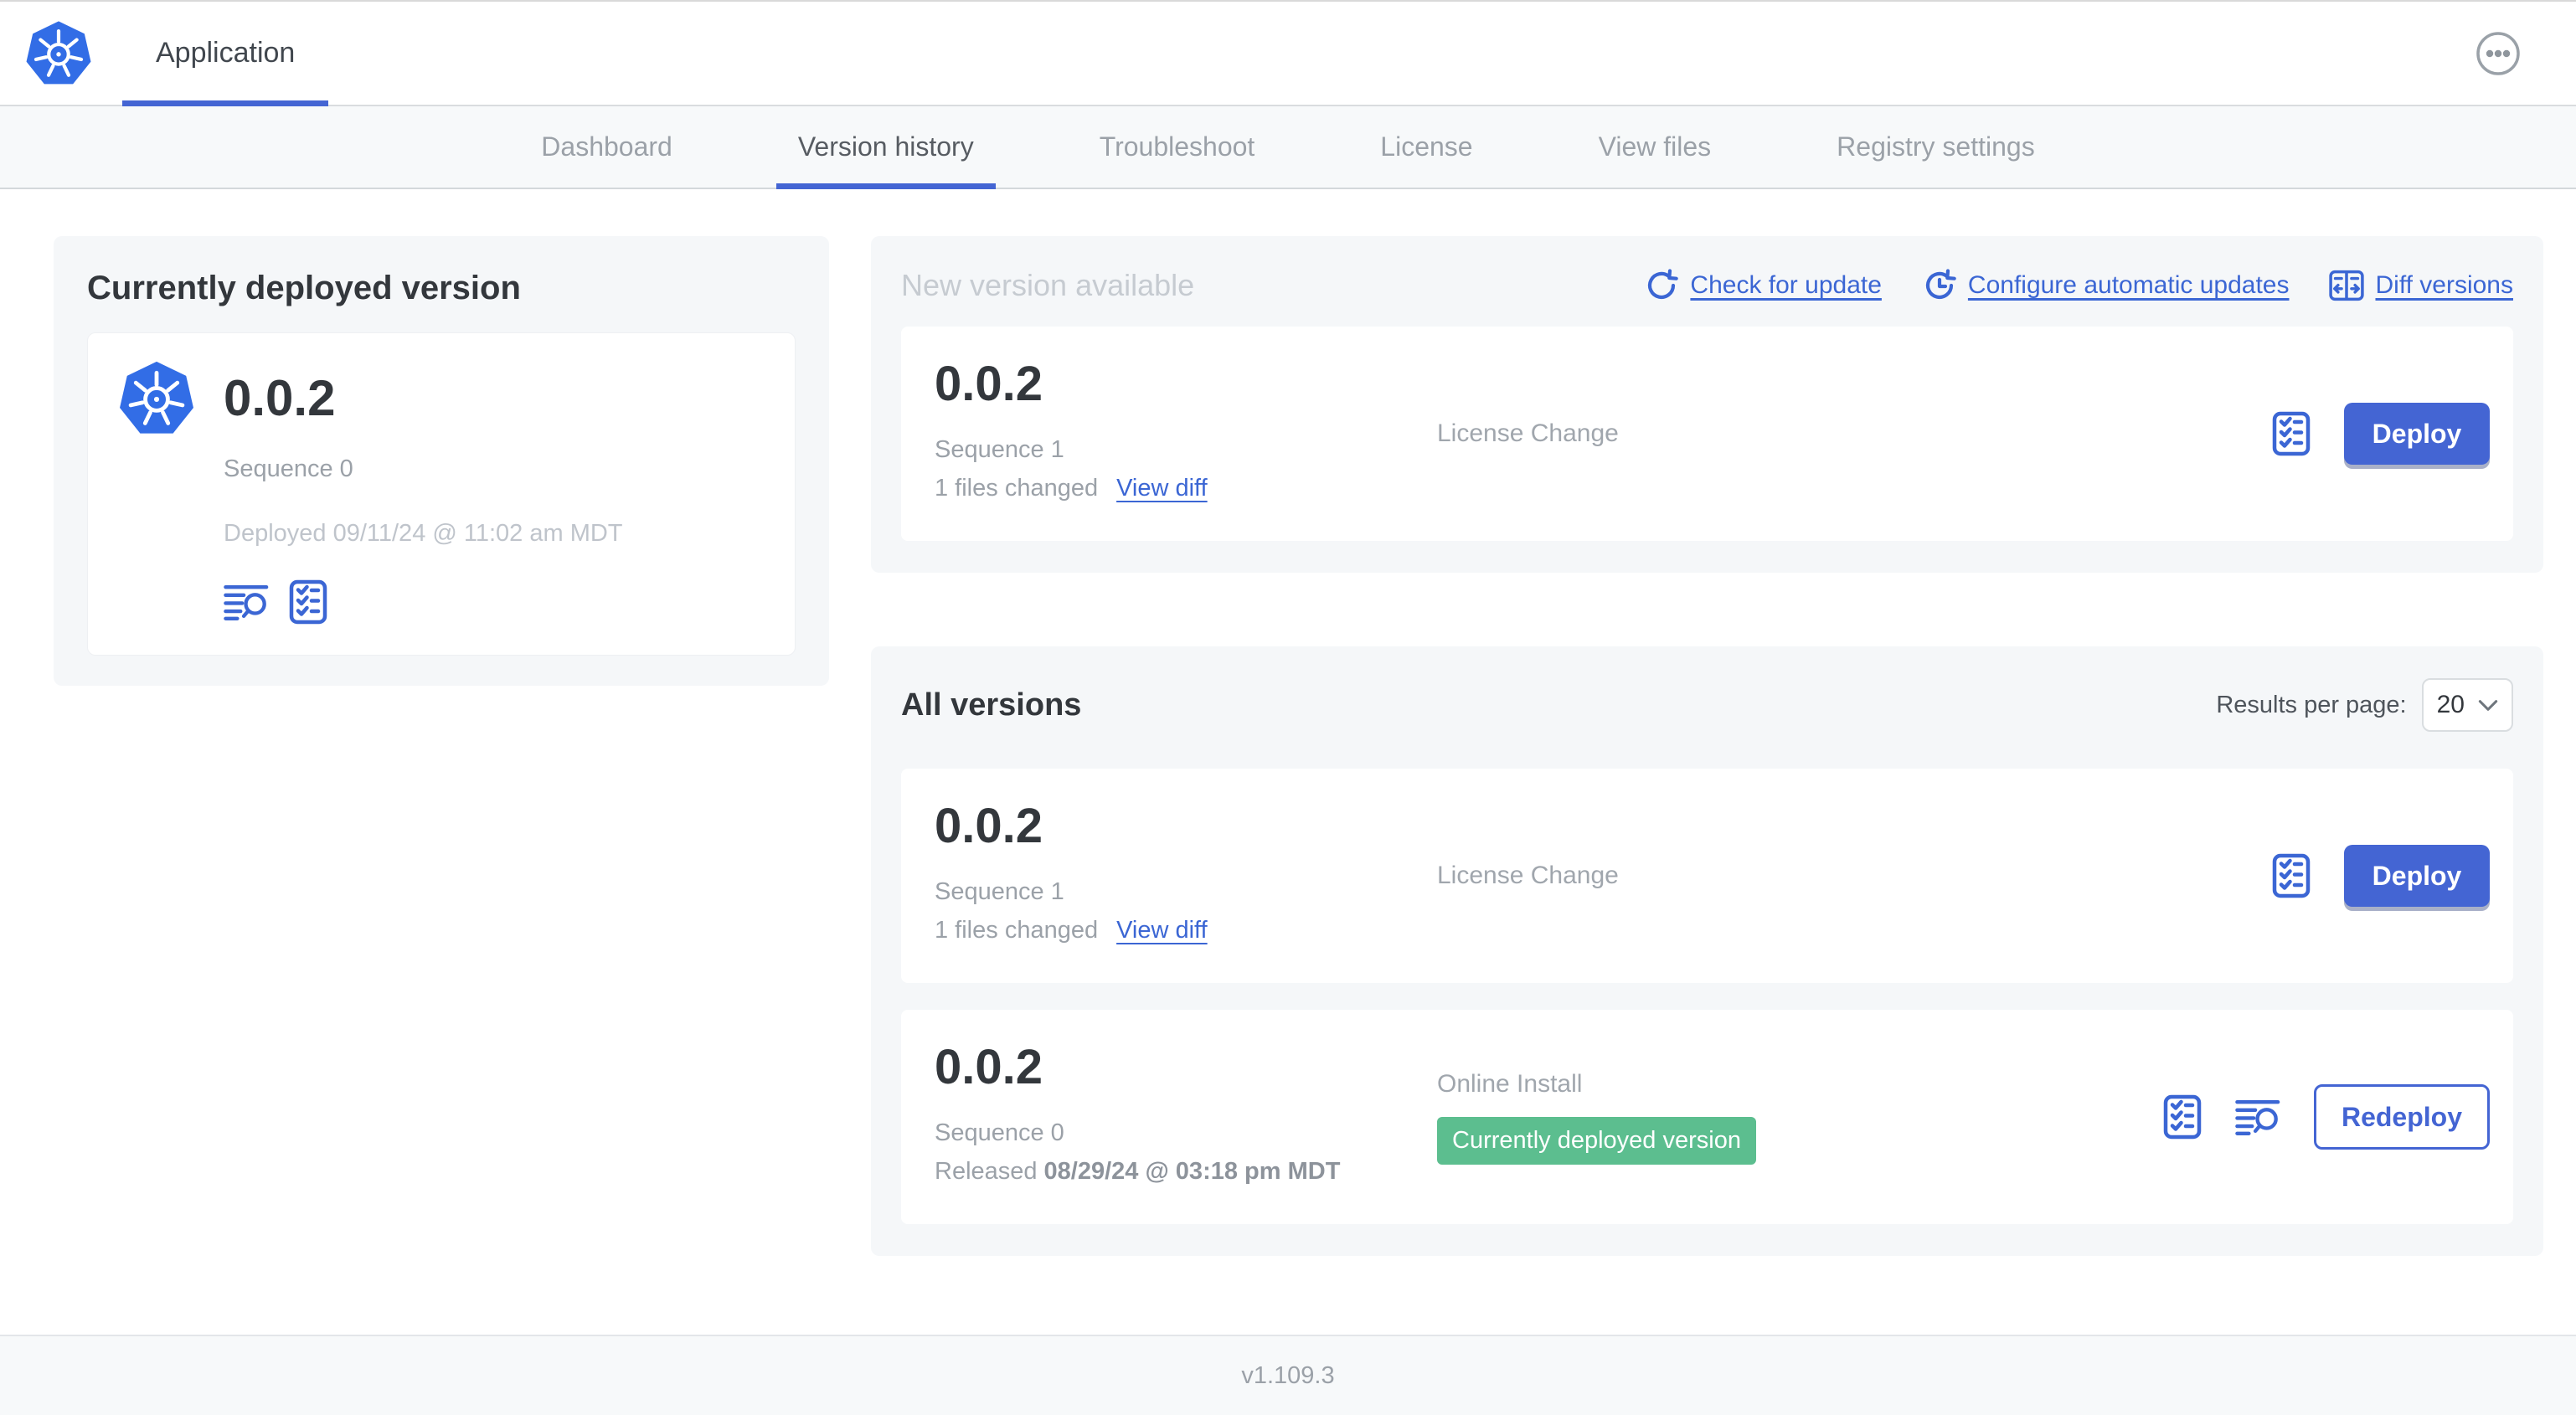 Image resolution: width=2576 pixels, height=1415 pixels. Describe the element at coordinates (156, 491) in the screenshot. I see `app-icon-kubernetes` at that location.